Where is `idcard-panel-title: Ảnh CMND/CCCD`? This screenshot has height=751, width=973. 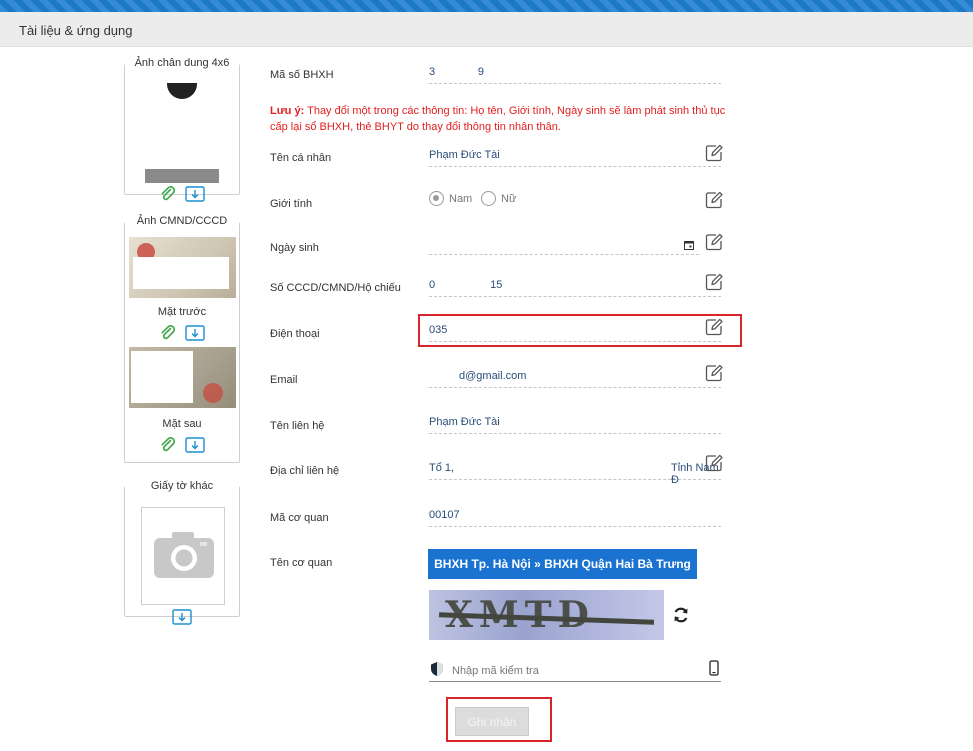 idcard-panel-title: Ảnh CMND/CCCD is located at coordinates (182, 221).